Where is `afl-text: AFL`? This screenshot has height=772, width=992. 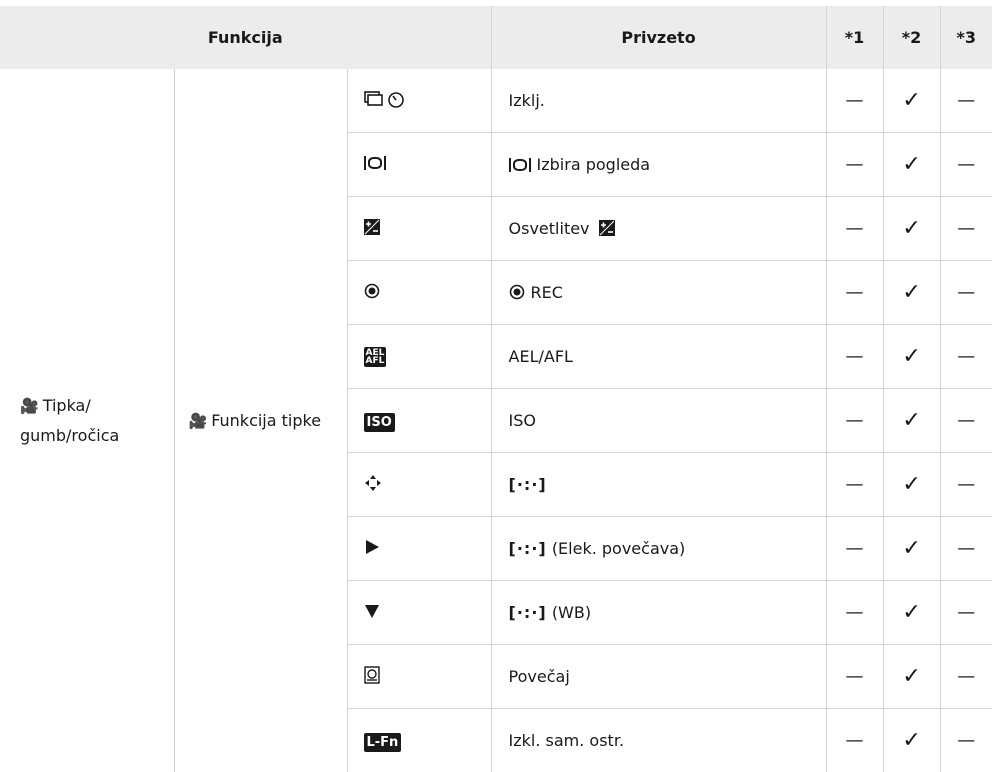 afl-text: AFL is located at coordinates (375, 361).